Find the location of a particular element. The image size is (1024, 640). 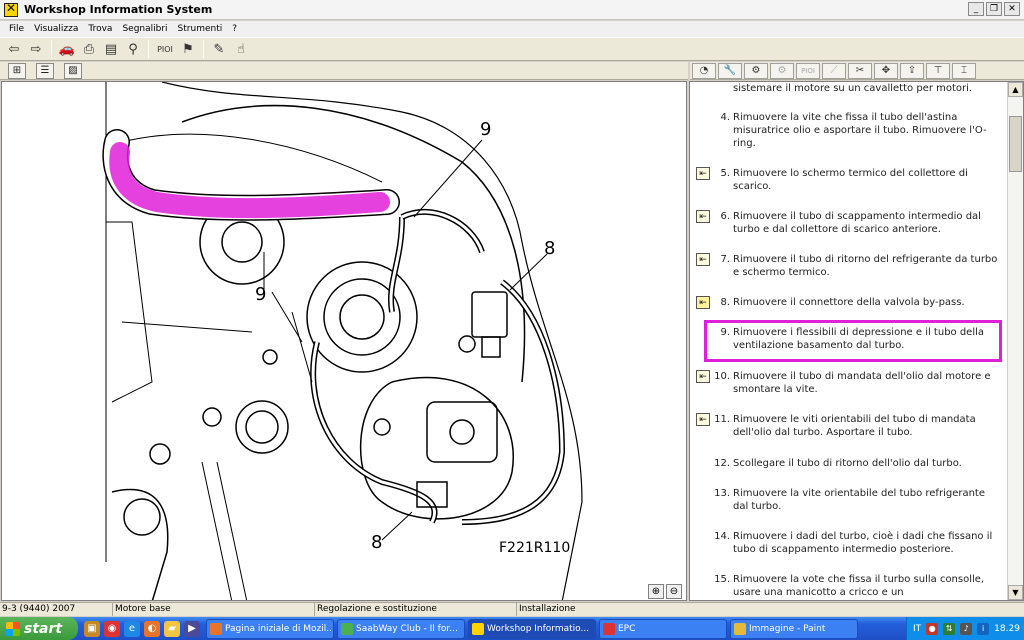

ie-icon: e is located at coordinates (132, 628).